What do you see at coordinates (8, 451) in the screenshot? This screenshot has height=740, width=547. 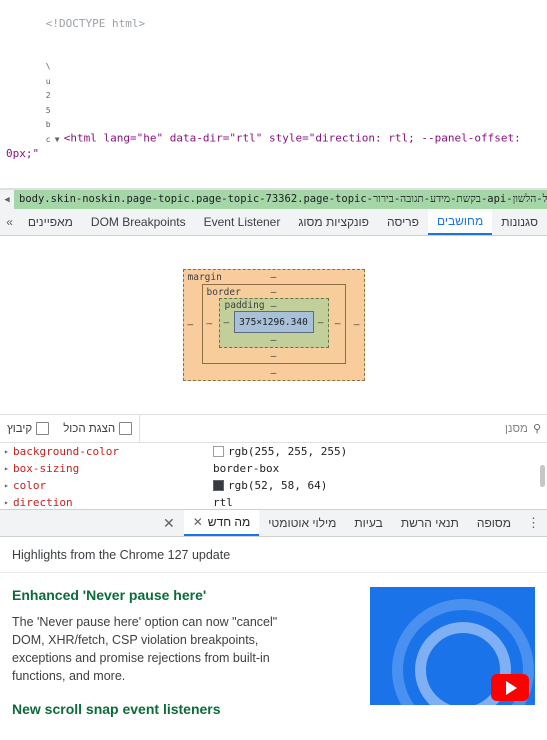 I see `chevron-right-icon-bgcolor: ▸` at bounding box center [8, 451].